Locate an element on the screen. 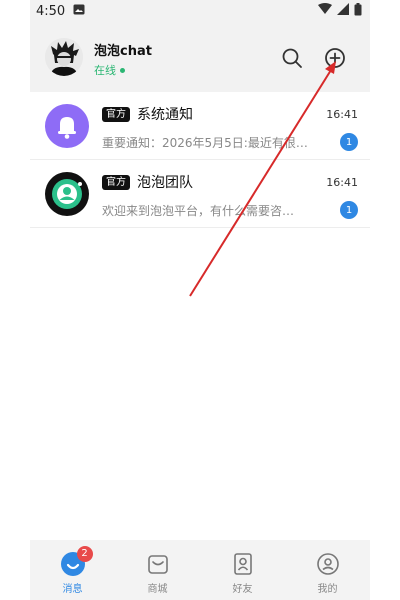 The image size is (400, 600). tab-messages: 2 消息 is located at coordinates (73, 570).